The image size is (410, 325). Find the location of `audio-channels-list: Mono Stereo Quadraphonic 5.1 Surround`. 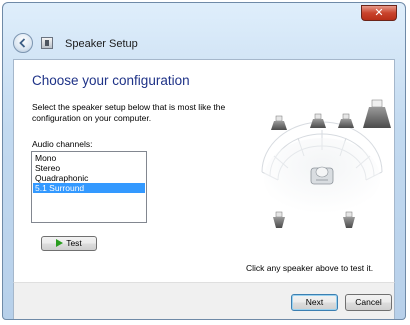

audio-channels-list: Mono Stereo Quadraphonic 5.1 Surround is located at coordinates (89, 187).